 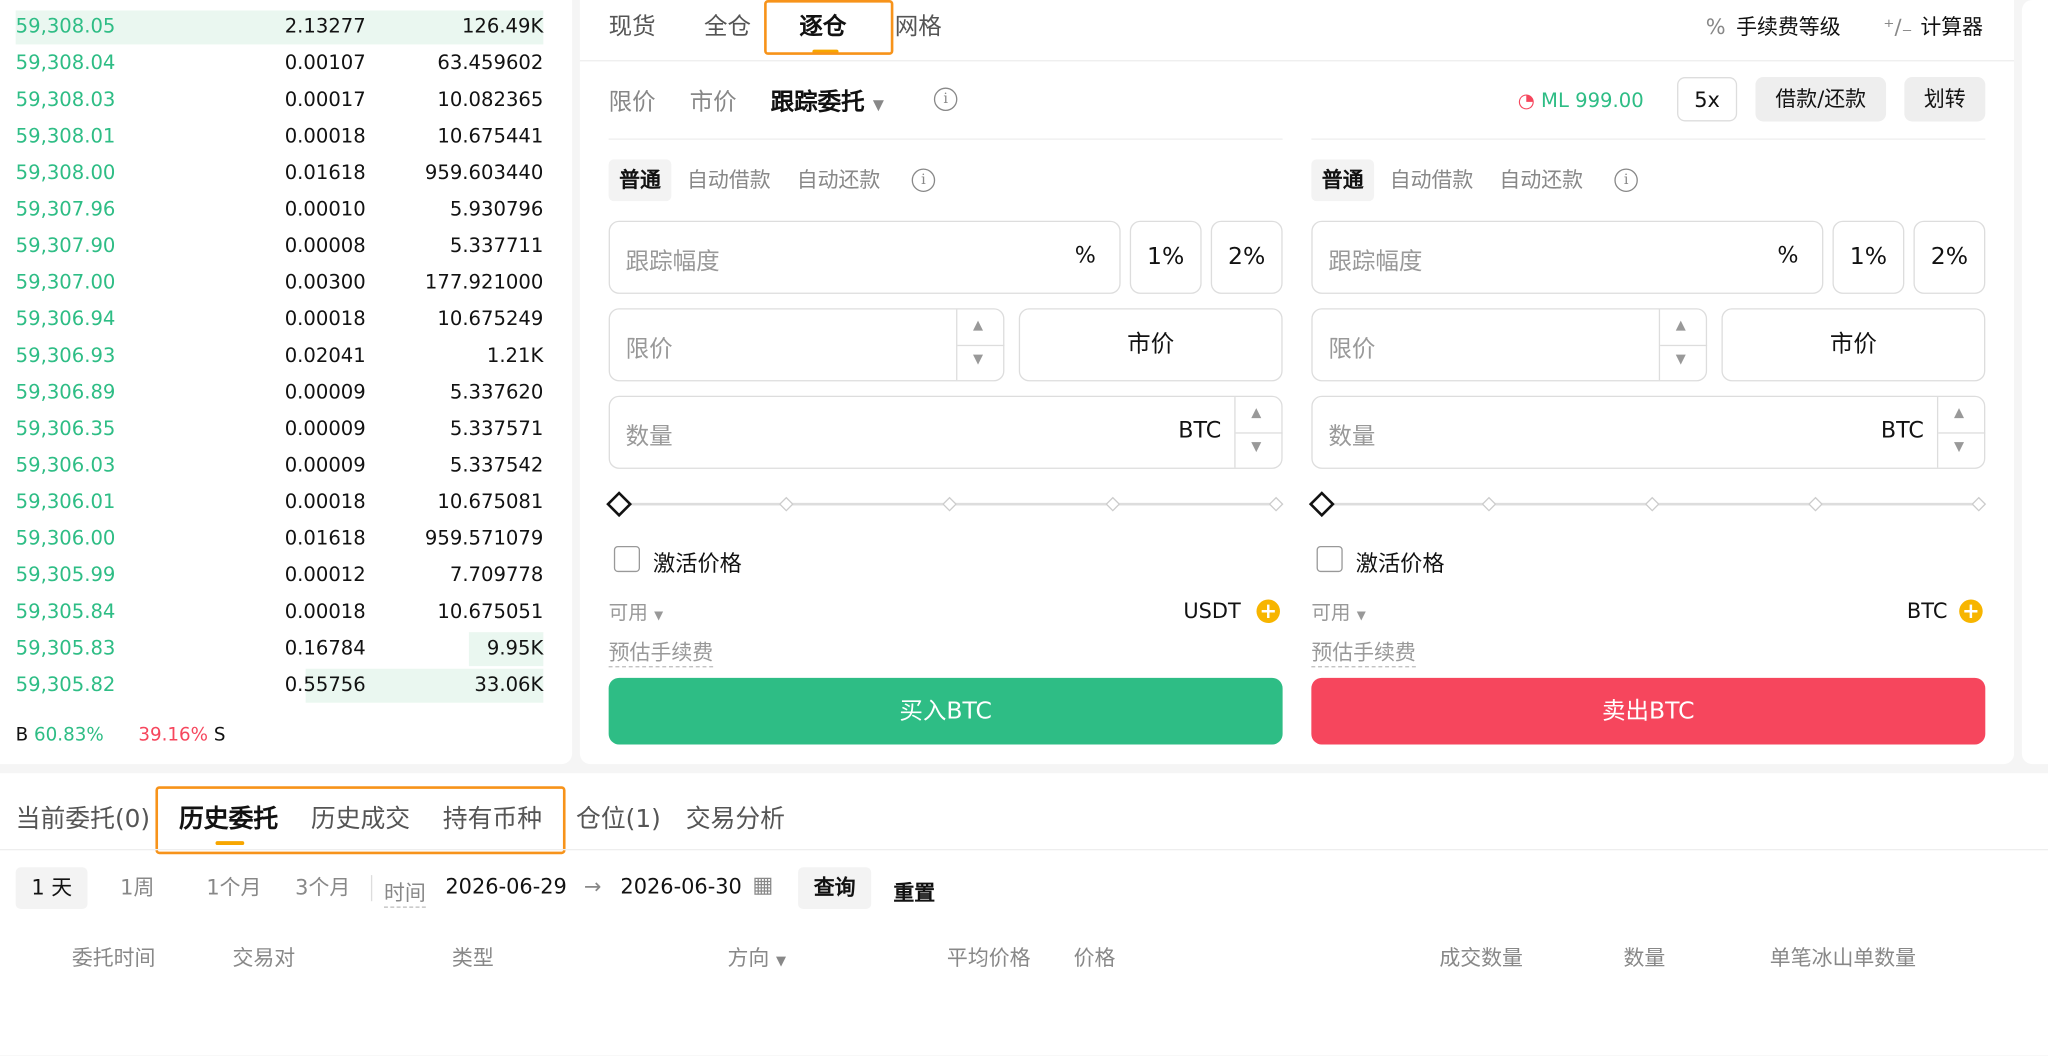 I want to click on mode-normal-sell: 普通, so click(x=1343, y=180).